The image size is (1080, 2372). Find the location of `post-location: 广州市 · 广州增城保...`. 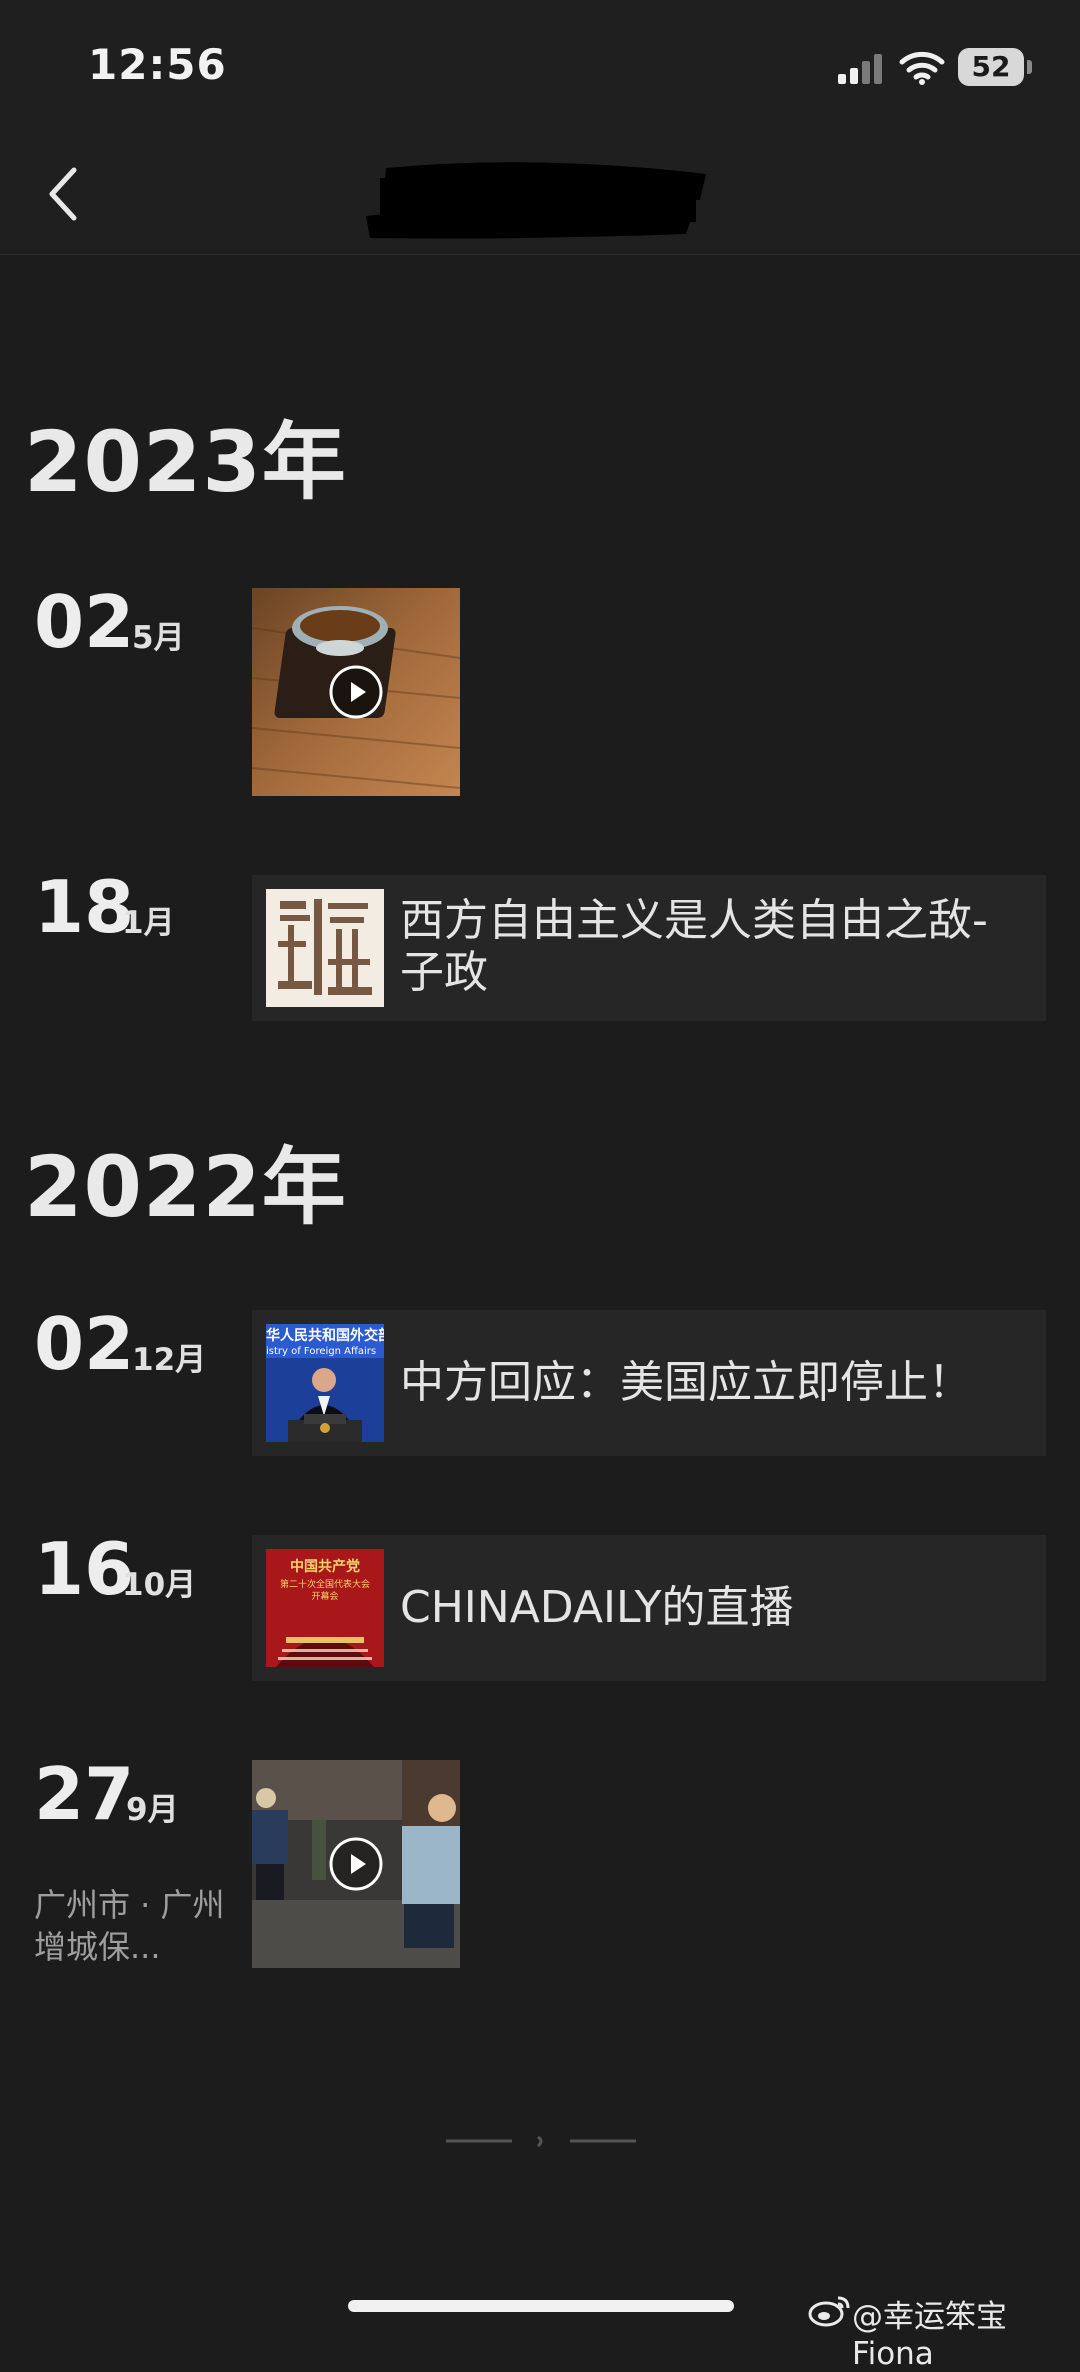

post-location: 广州市 · 广州增城保... is located at coordinates (129, 1926).